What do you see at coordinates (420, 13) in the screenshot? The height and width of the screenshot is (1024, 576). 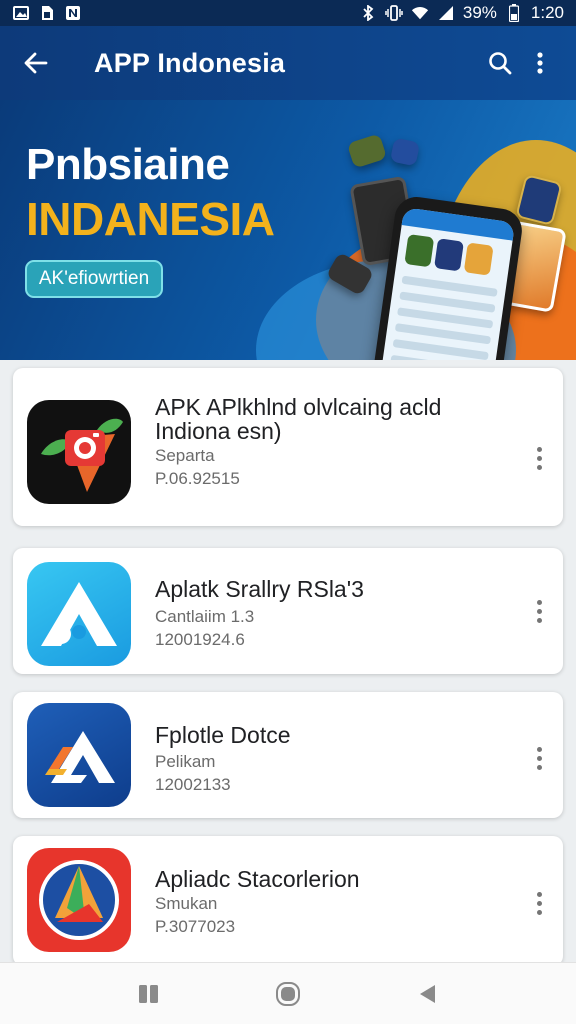 I see `wifi-icon` at bounding box center [420, 13].